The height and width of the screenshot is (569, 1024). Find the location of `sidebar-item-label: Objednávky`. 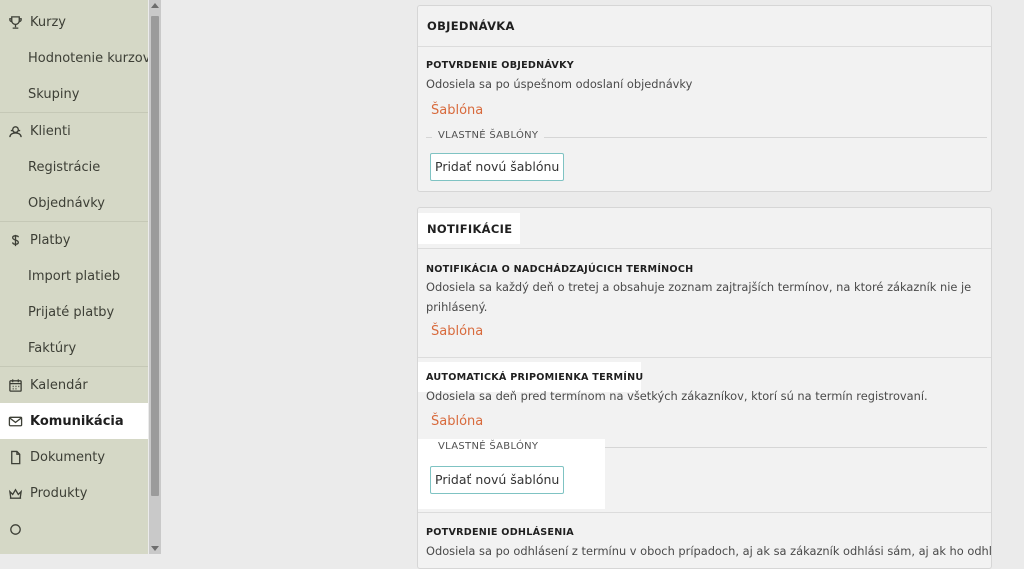

sidebar-item-label: Objednávky is located at coordinates (67, 203).